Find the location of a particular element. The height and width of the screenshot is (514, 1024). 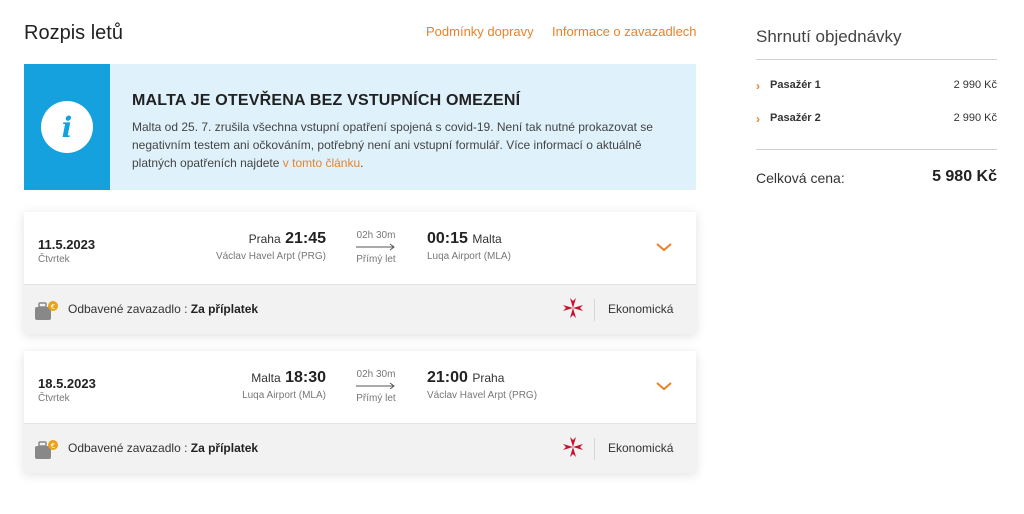

info-icon: i is located at coordinates (67, 127).